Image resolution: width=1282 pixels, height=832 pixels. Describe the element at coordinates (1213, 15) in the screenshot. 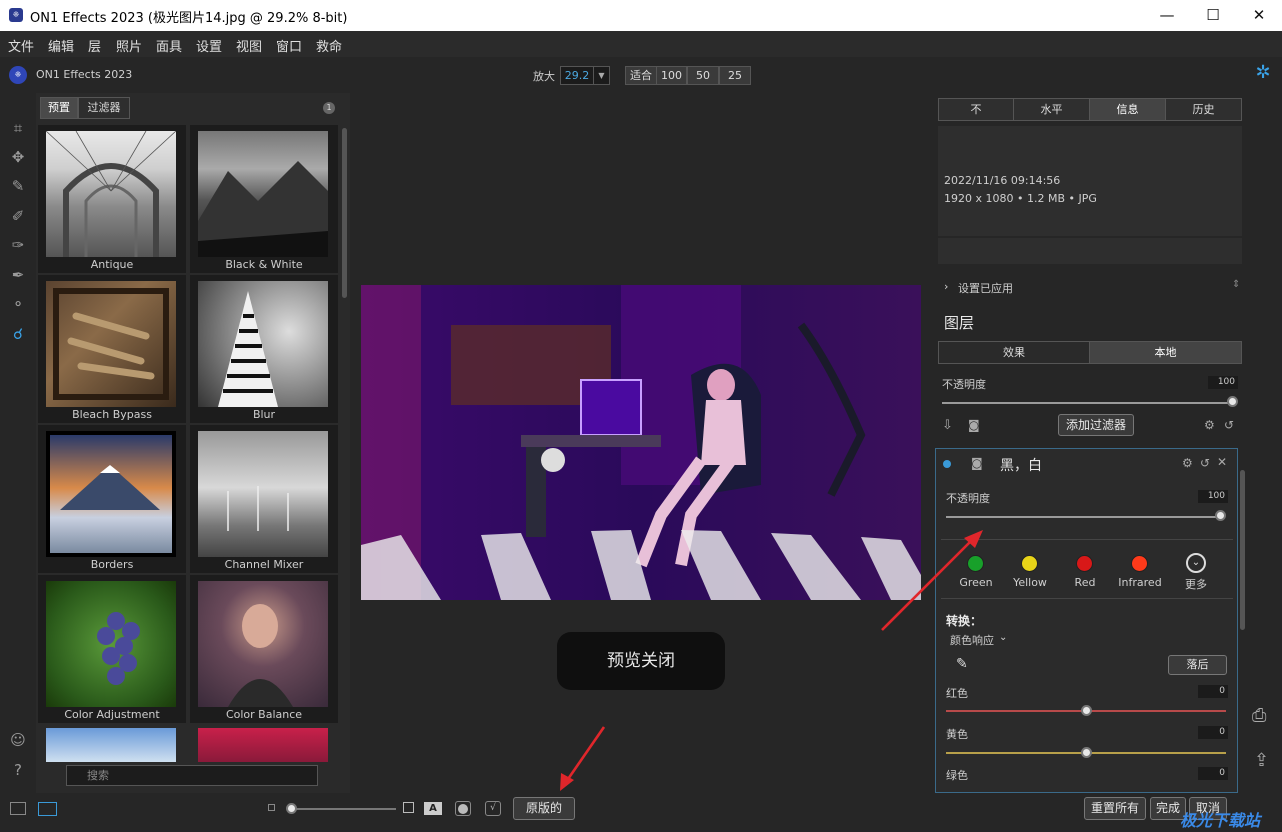

I see `maximize-button: ☐` at that location.